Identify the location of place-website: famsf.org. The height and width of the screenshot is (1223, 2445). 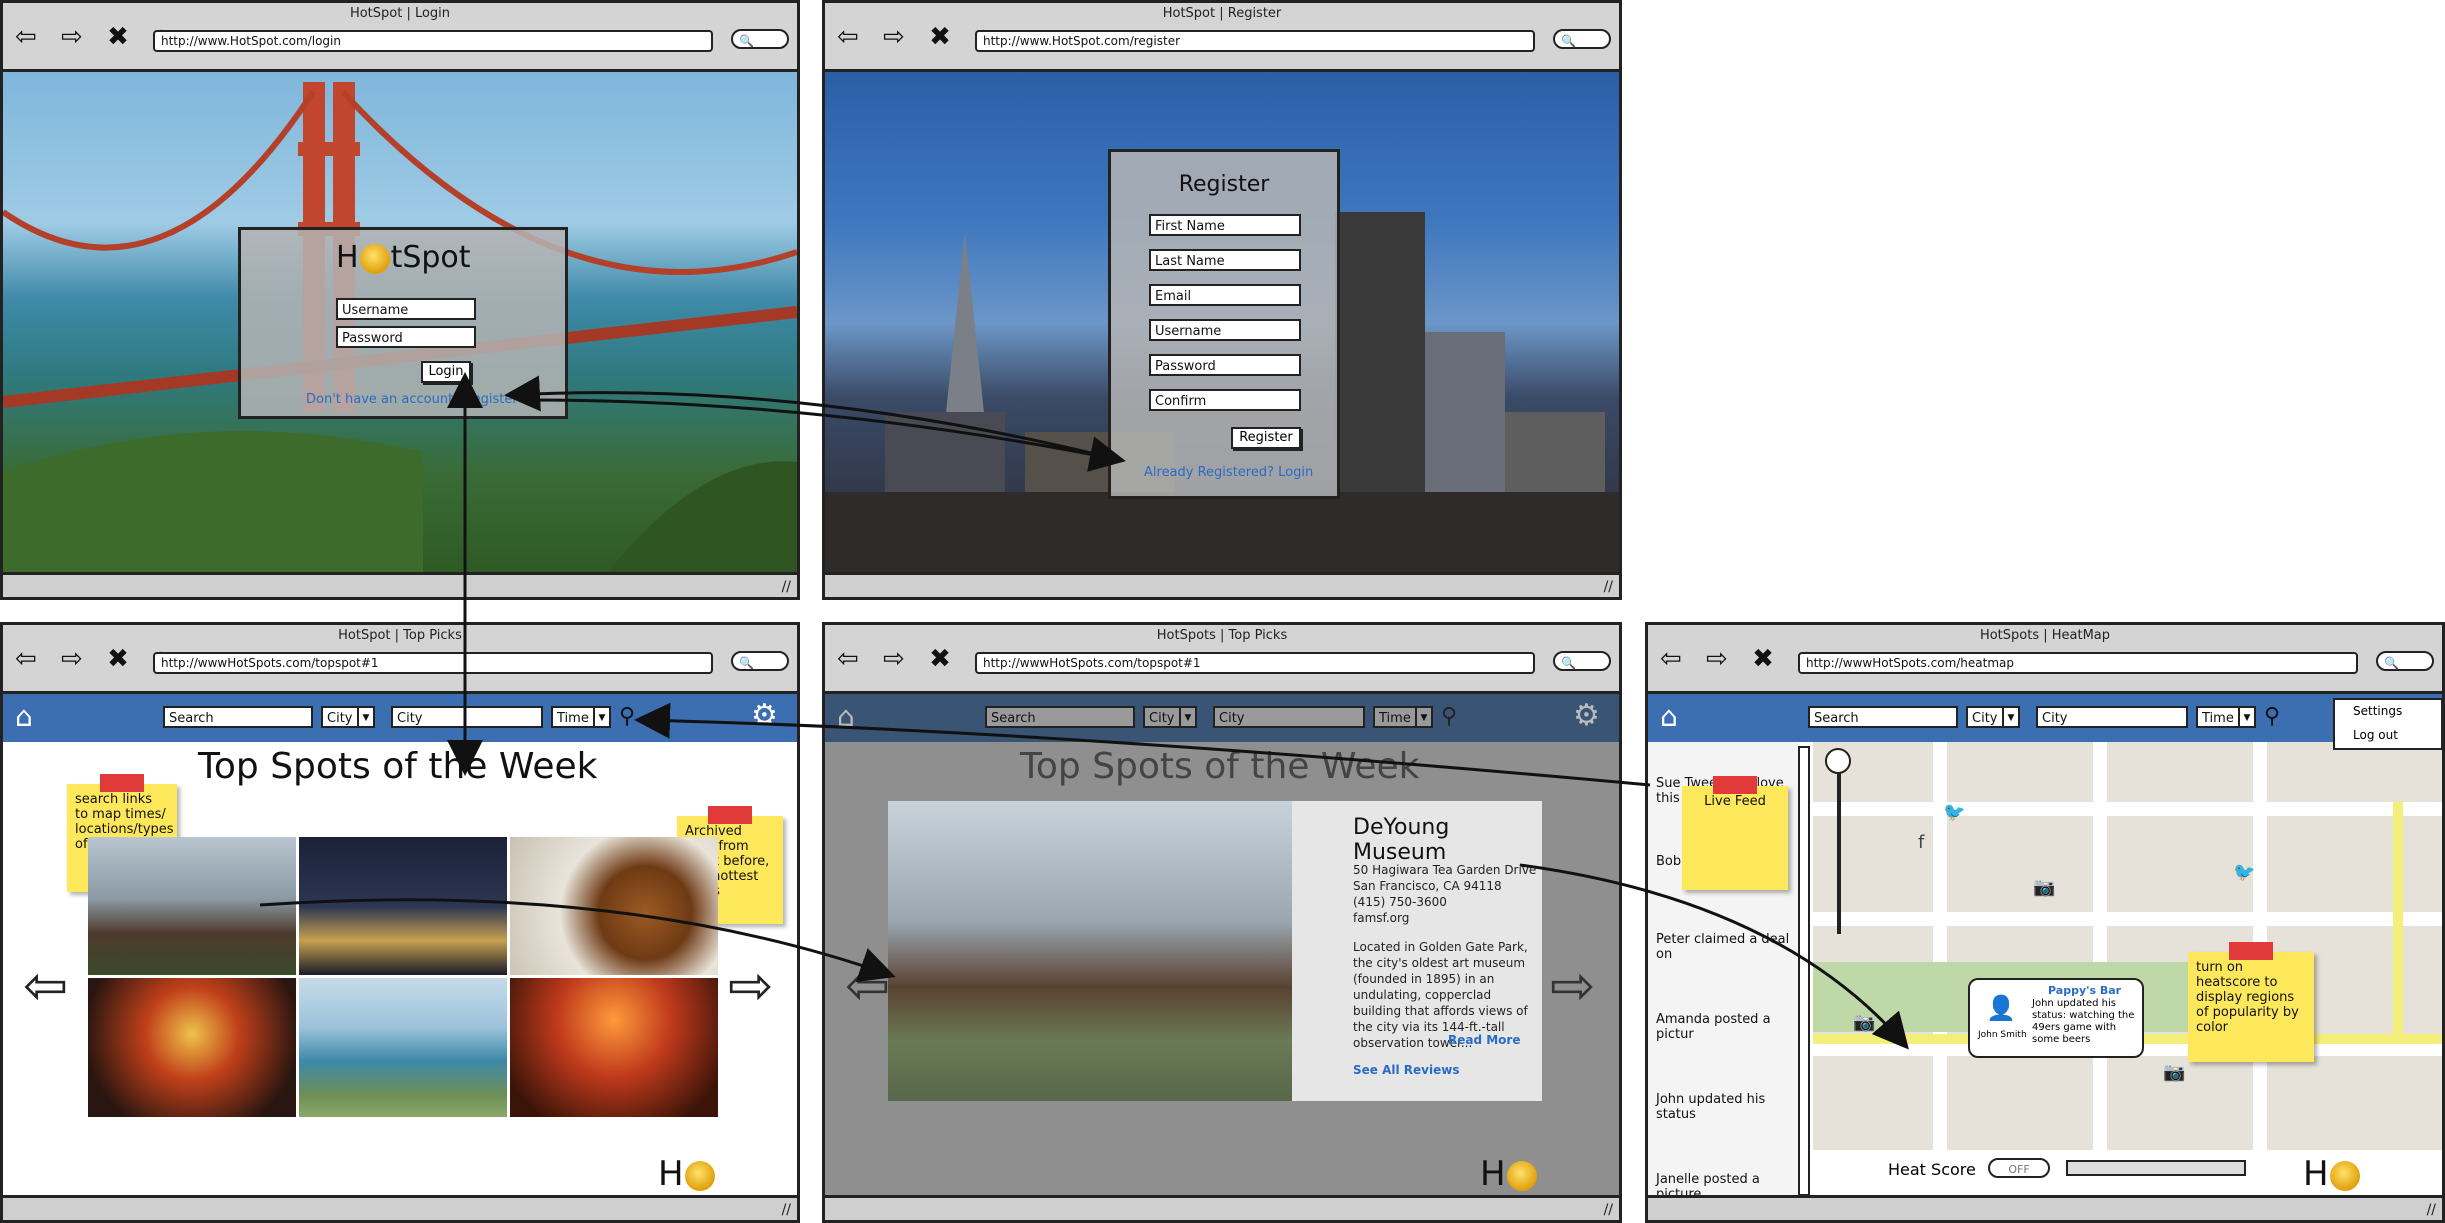
(1381, 918).